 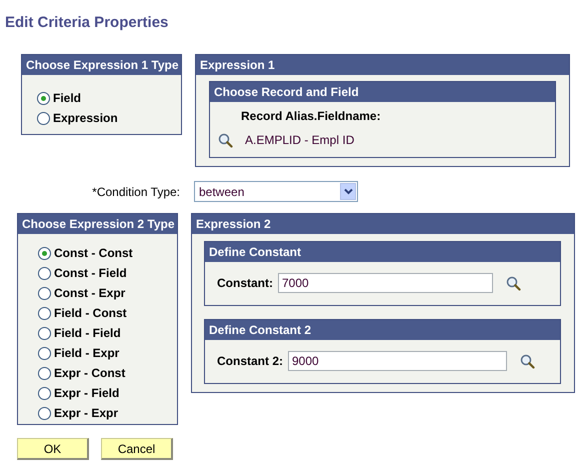 What do you see at coordinates (107, 333) in the screenshot?
I see `radio-option: Field - Field` at bounding box center [107, 333].